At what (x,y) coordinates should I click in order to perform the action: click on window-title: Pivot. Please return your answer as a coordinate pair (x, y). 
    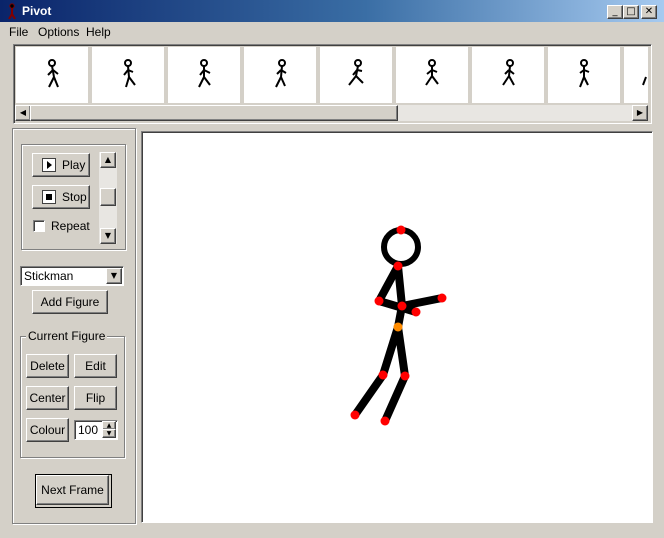
    Looking at the image, I should click on (37, 11).